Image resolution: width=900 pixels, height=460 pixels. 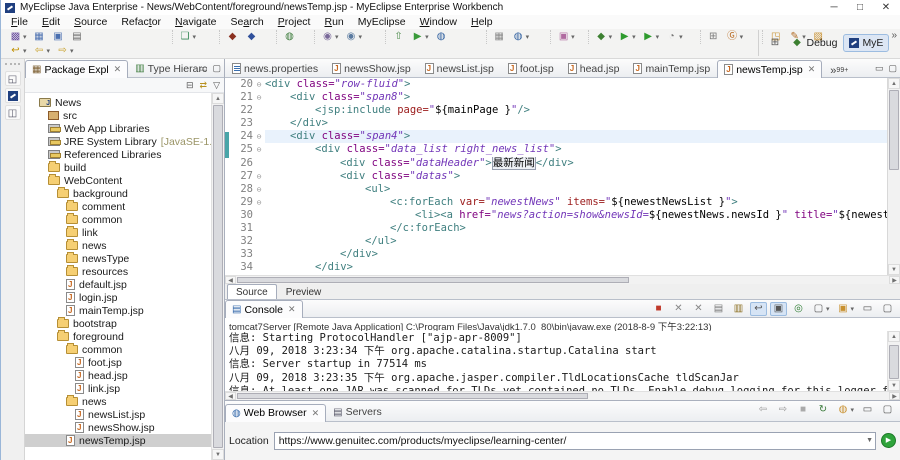 What do you see at coordinates (65, 51) in the screenshot?
I see `forward-button: ⇨ ▾` at bounding box center [65, 51].